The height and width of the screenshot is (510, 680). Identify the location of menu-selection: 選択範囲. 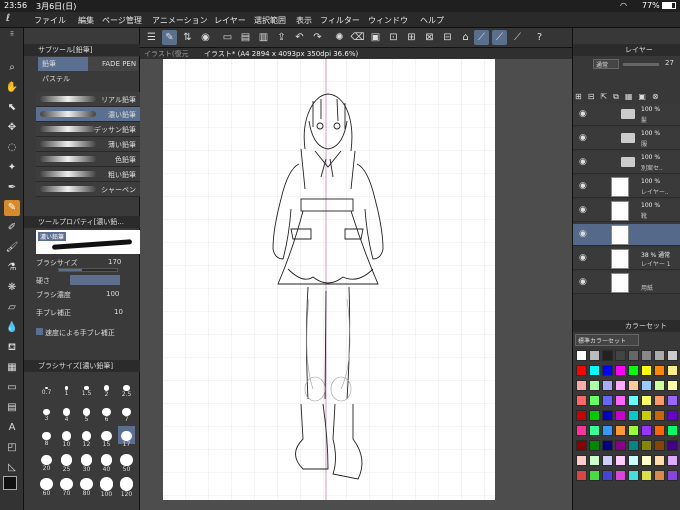
(270, 20).